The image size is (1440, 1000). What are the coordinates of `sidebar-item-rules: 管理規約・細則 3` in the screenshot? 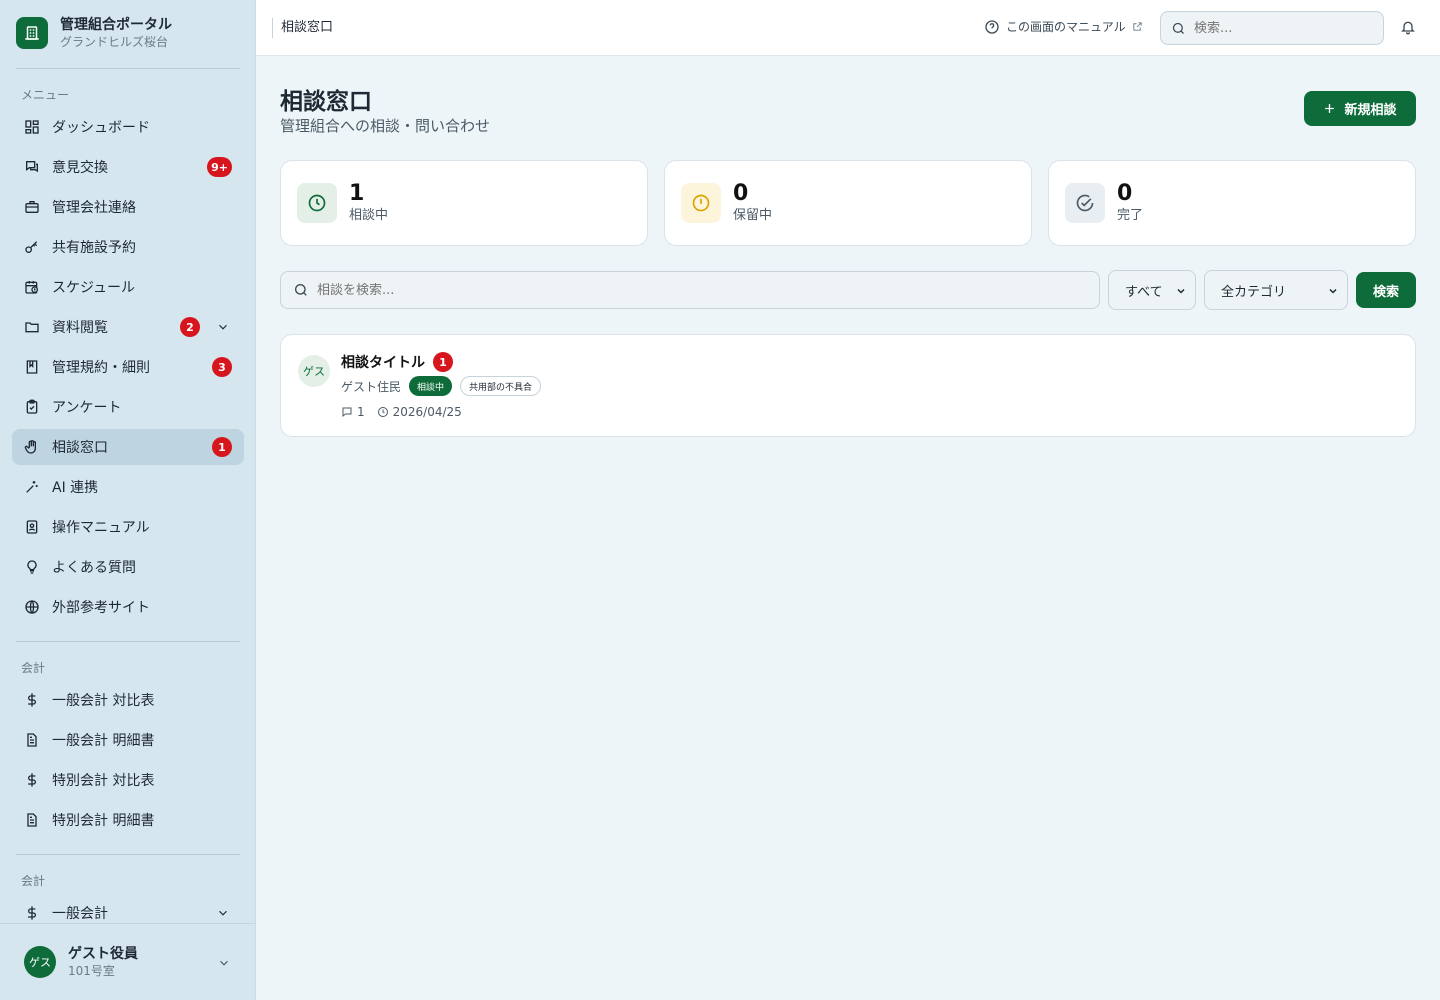 It's located at (128, 367).